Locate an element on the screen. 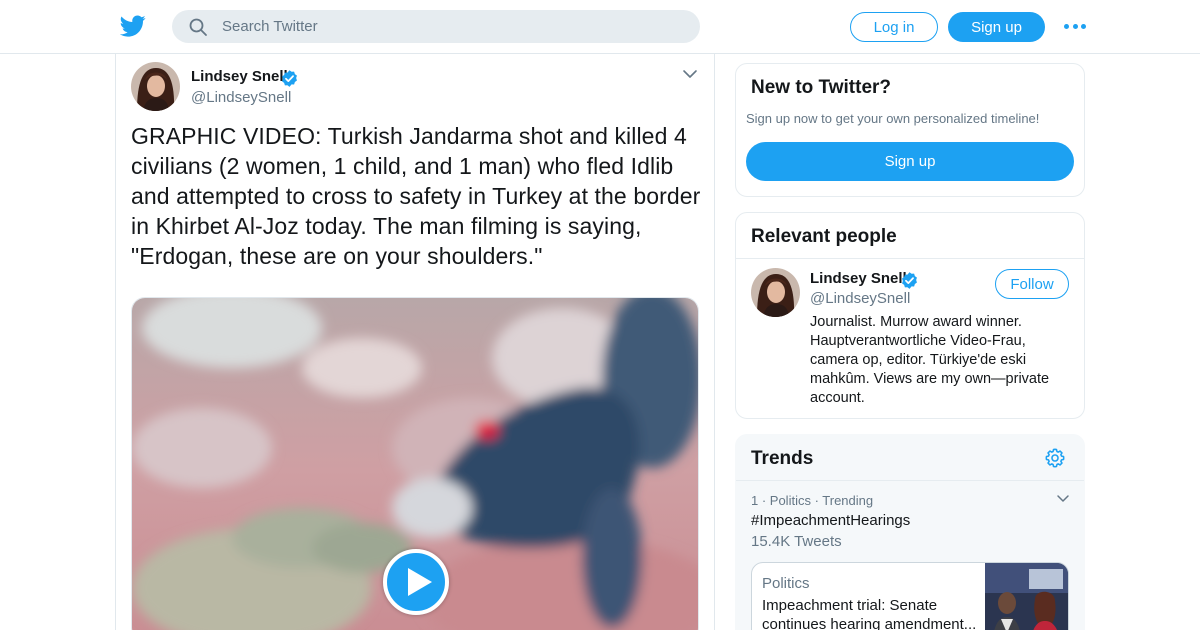 The image size is (1200, 630). search-box is located at coordinates (436, 26).